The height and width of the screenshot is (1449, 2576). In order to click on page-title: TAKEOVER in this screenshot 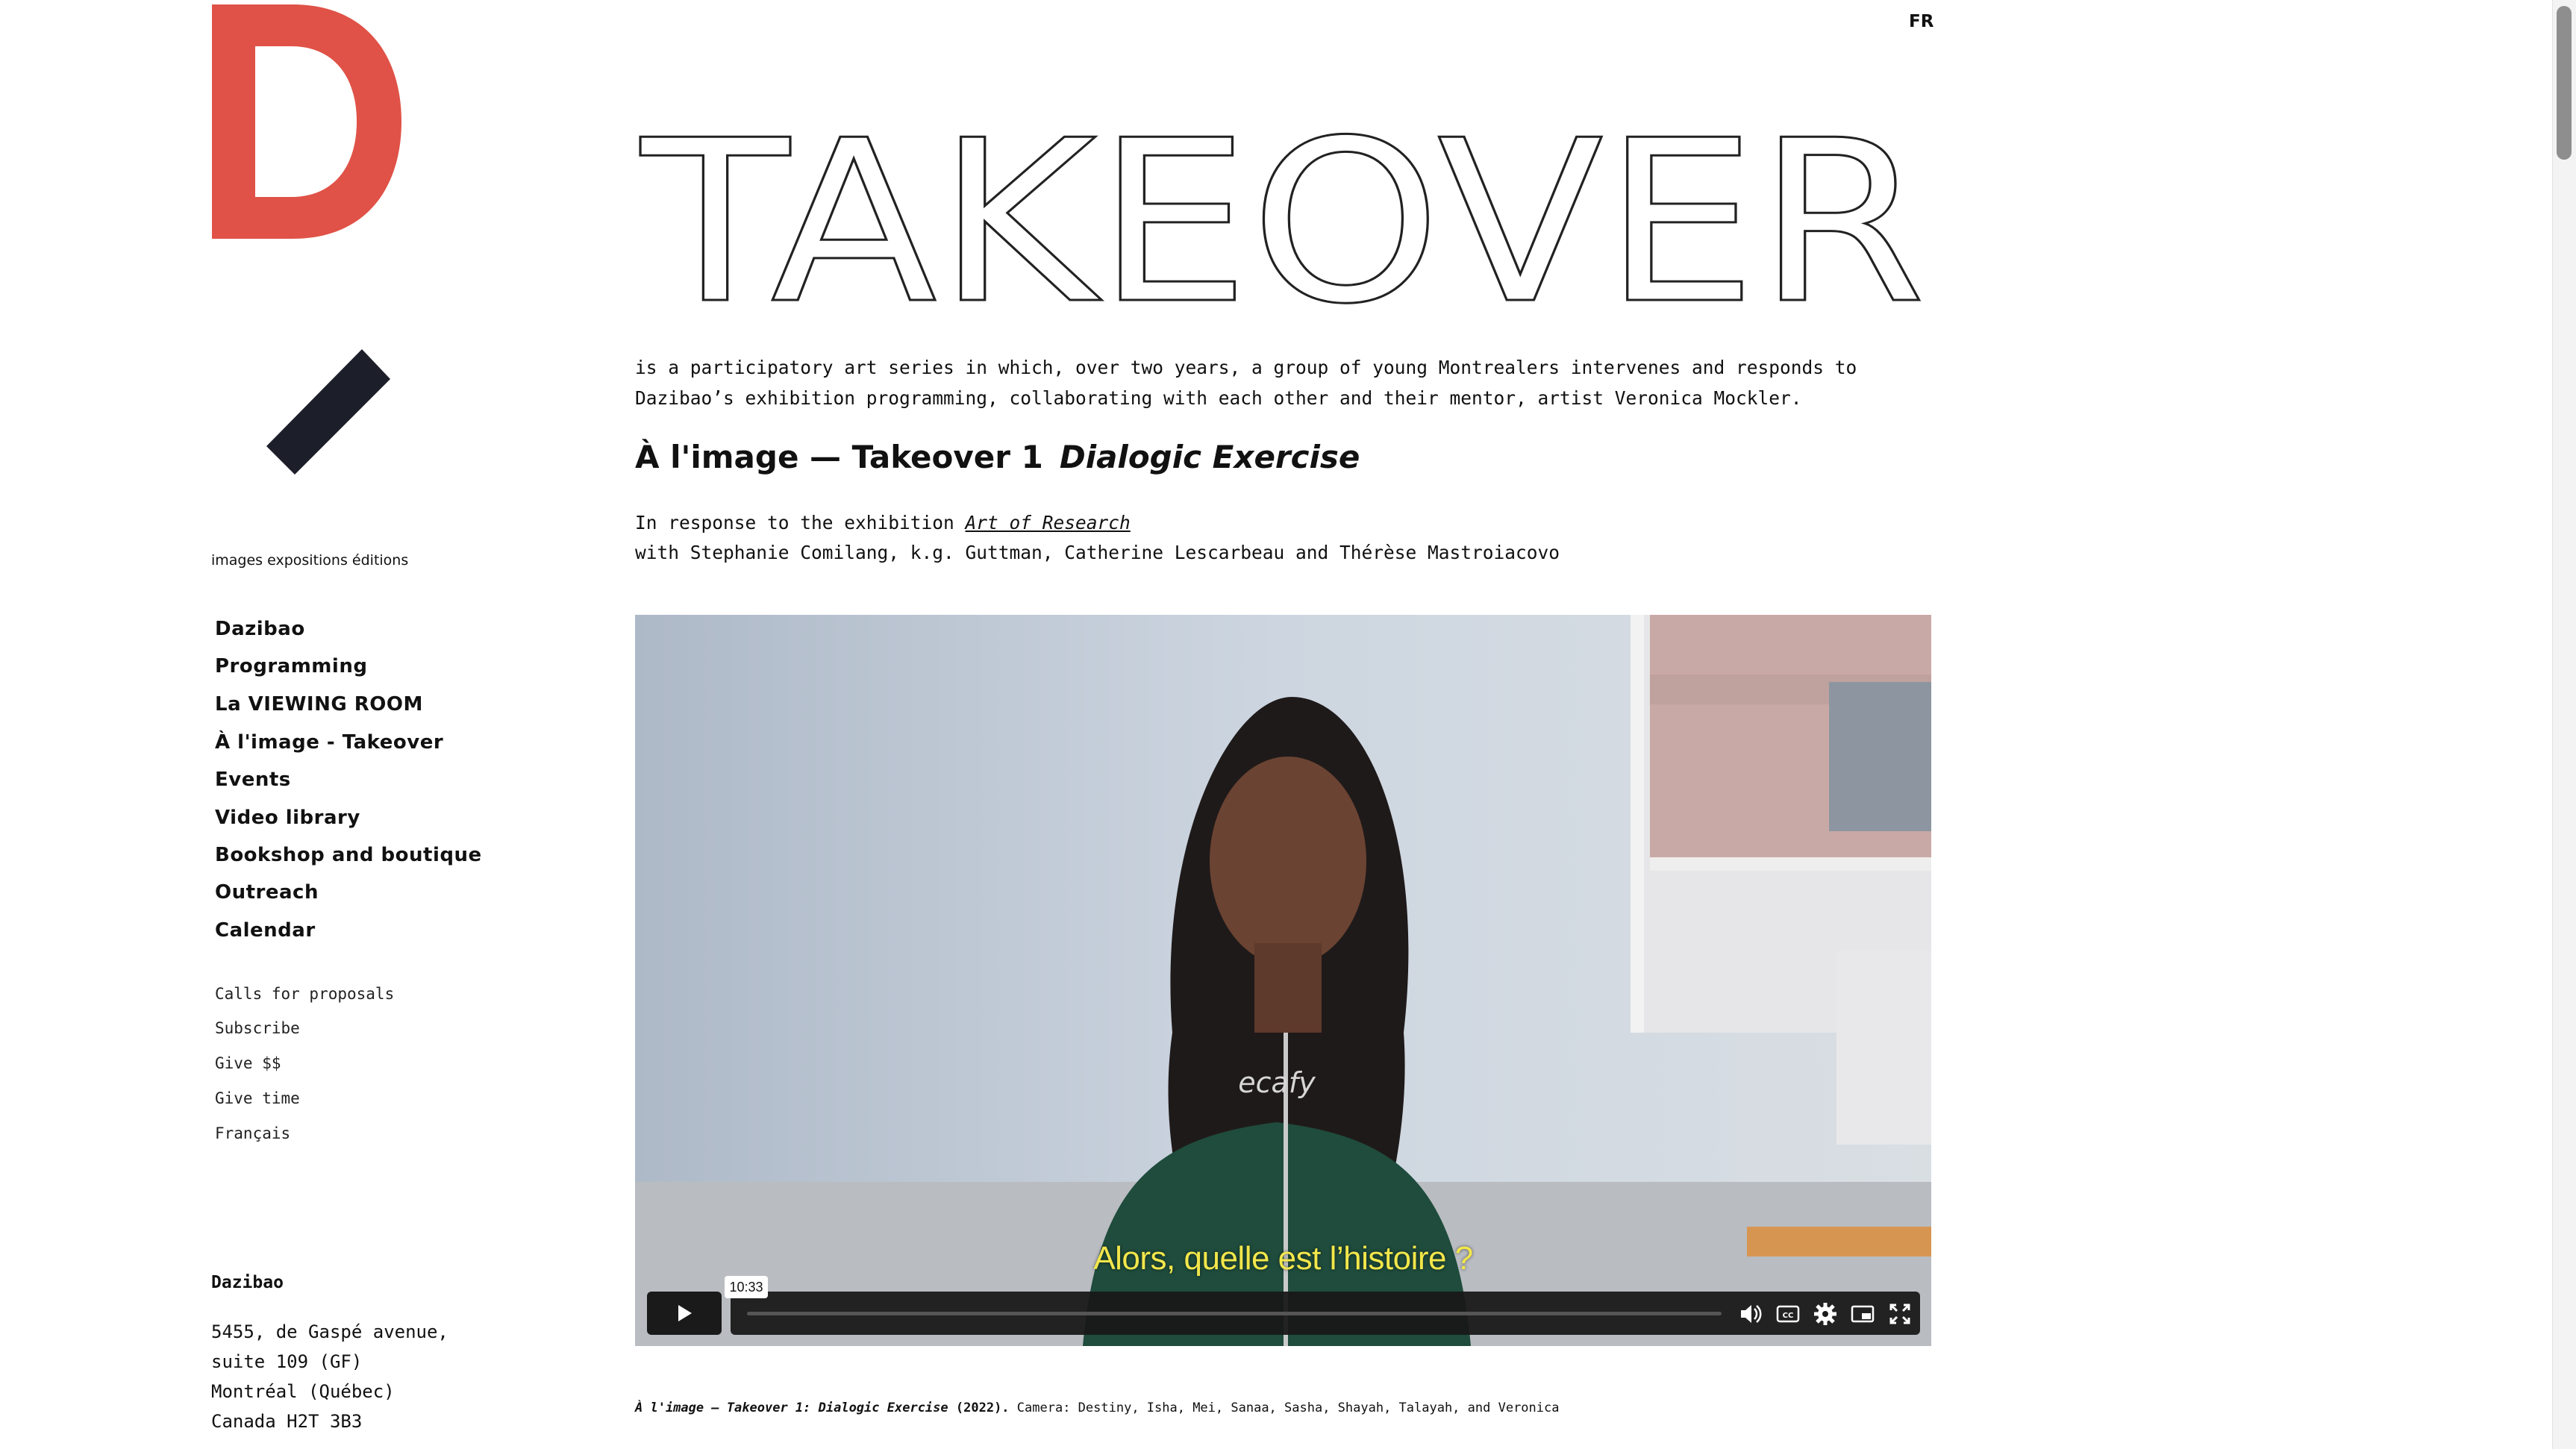, I will do `click(1281, 212)`.